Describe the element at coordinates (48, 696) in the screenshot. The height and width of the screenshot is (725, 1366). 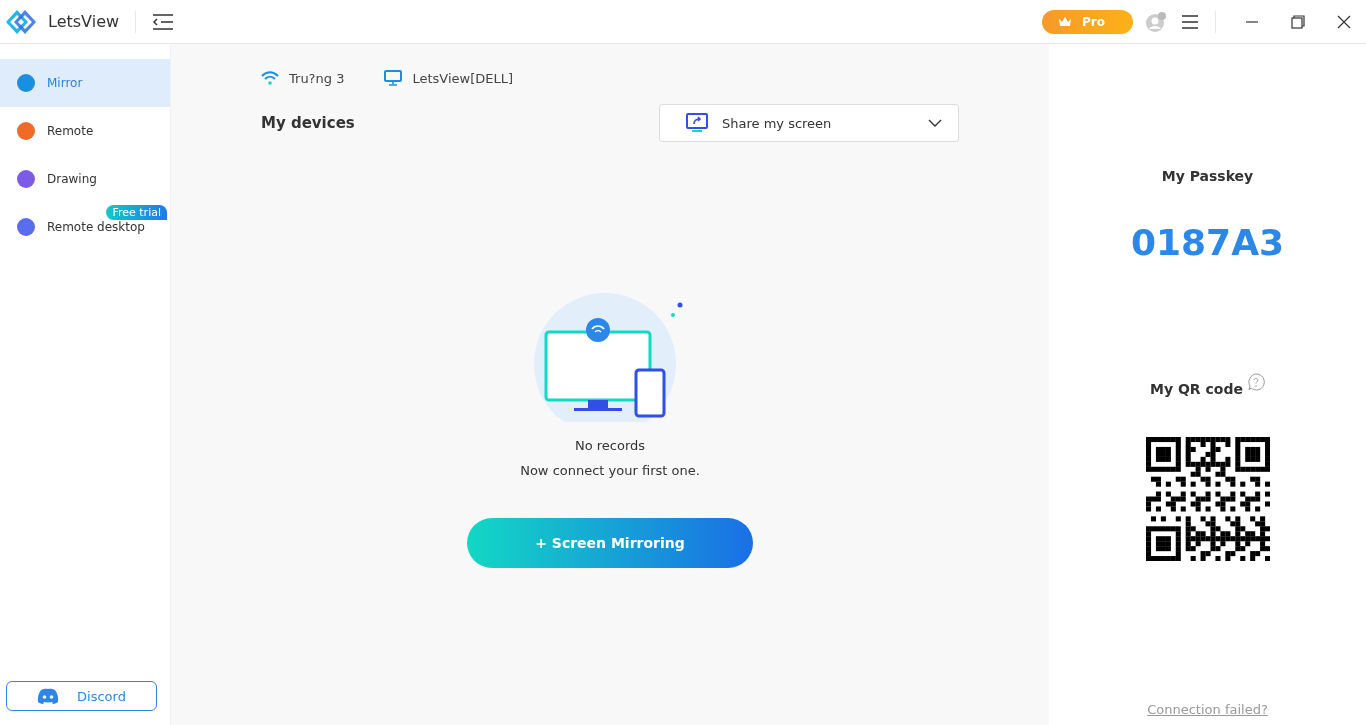
I see `discord-icon` at that location.